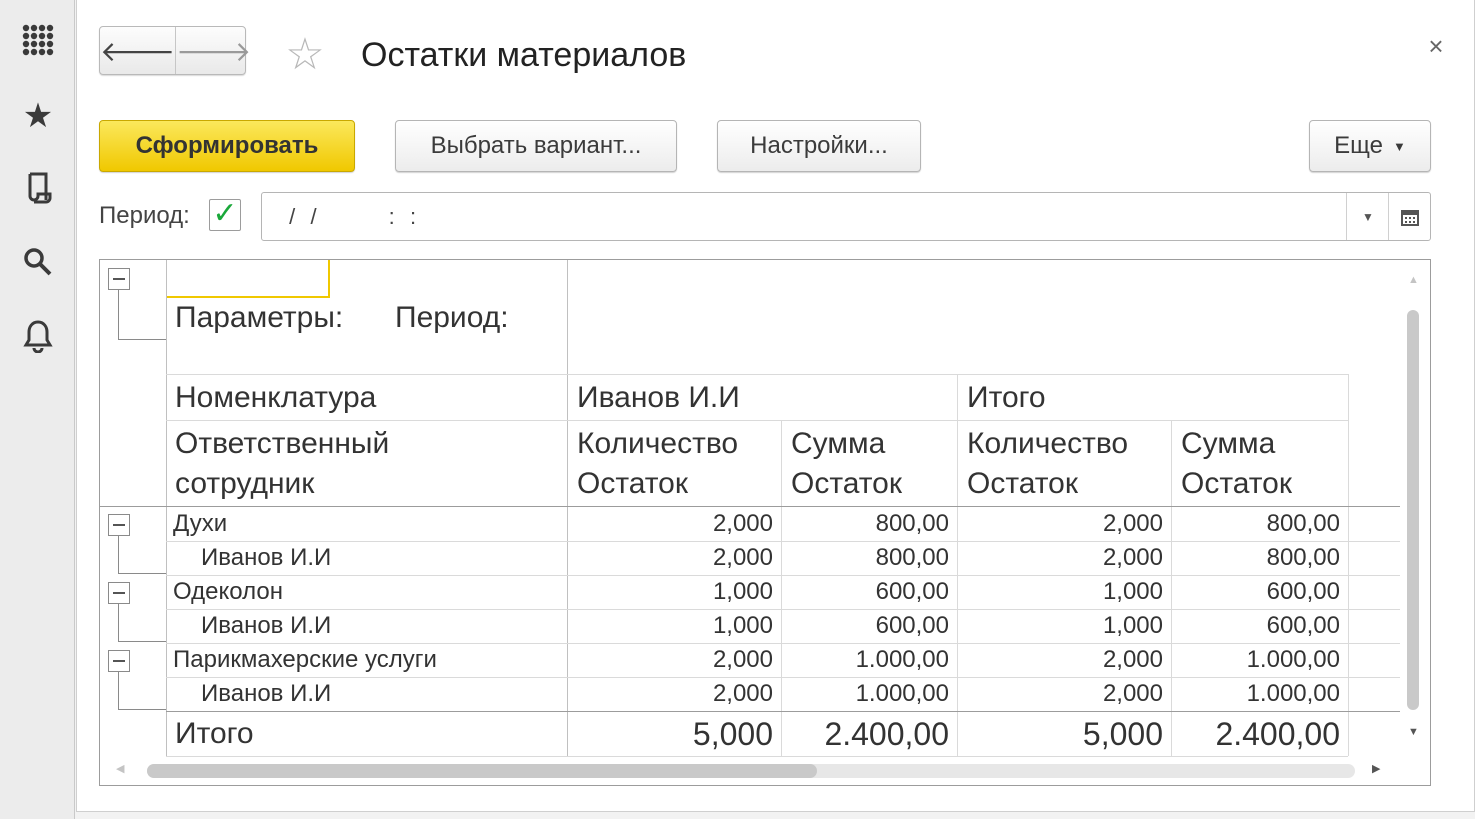  I want to click on navigation-buttons: 🡐 🡒, so click(175, 50).